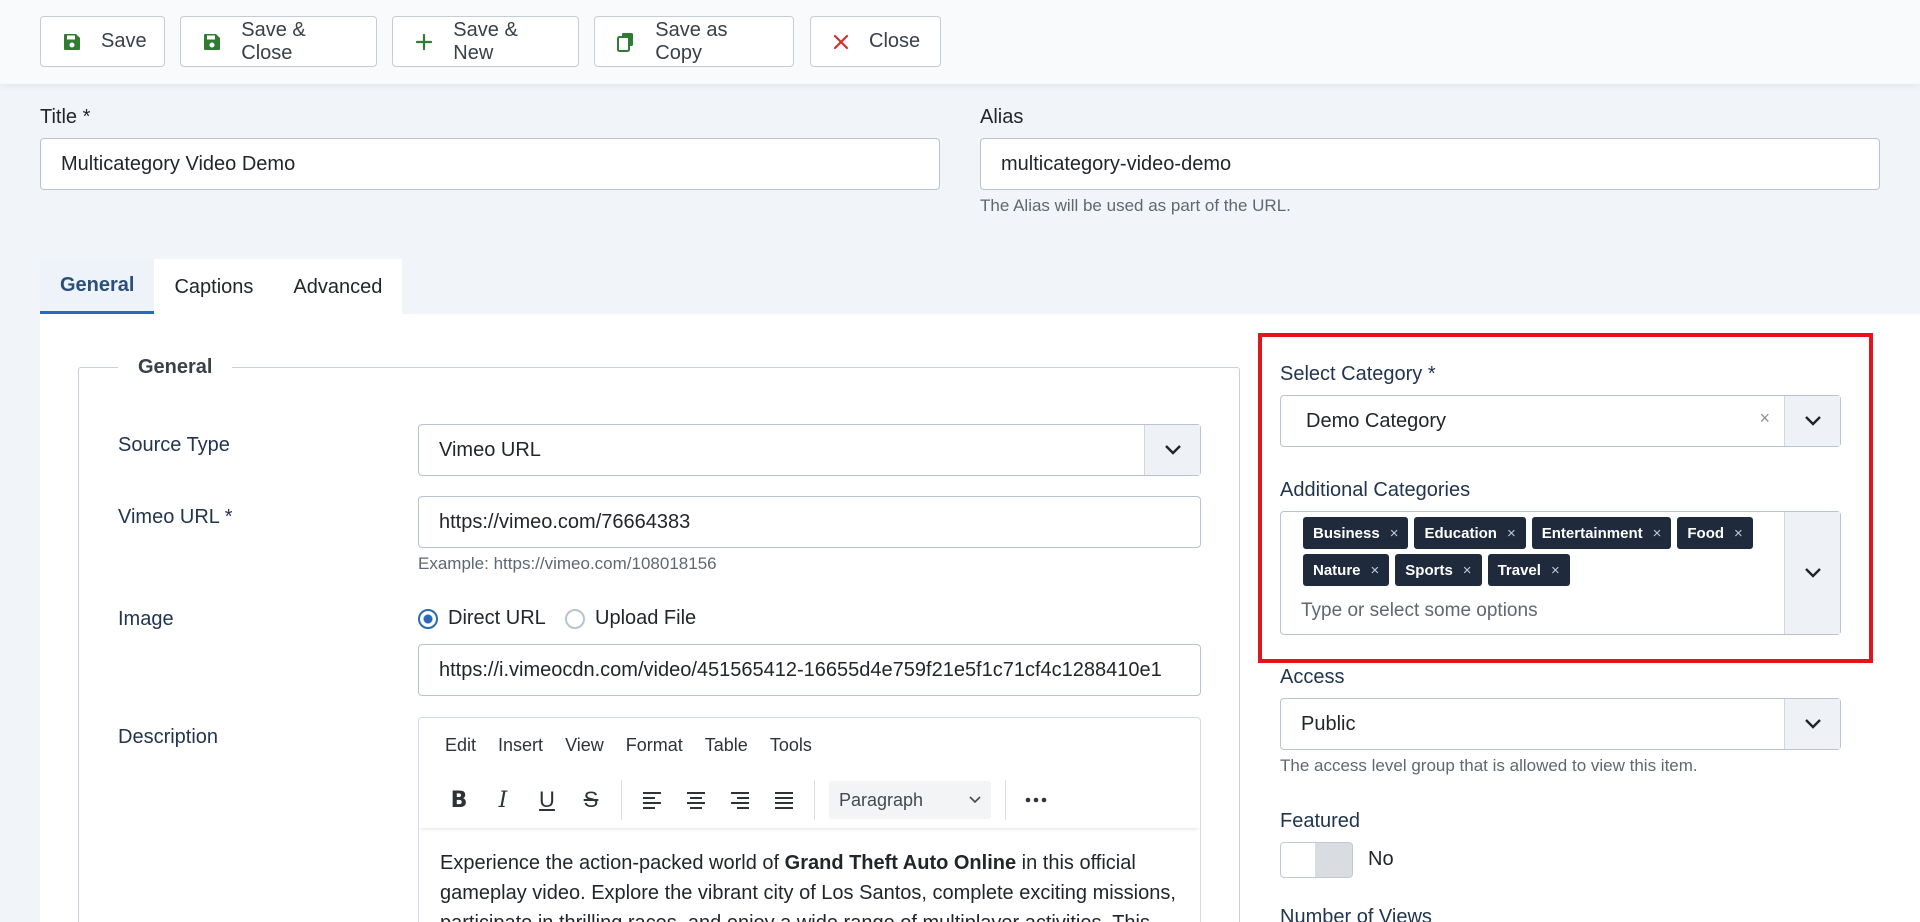 The width and height of the screenshot is (1920, 922). Describe the element at coordinates (520, 745) in the screenshot. I see `menu-insert: Insert` at that location.